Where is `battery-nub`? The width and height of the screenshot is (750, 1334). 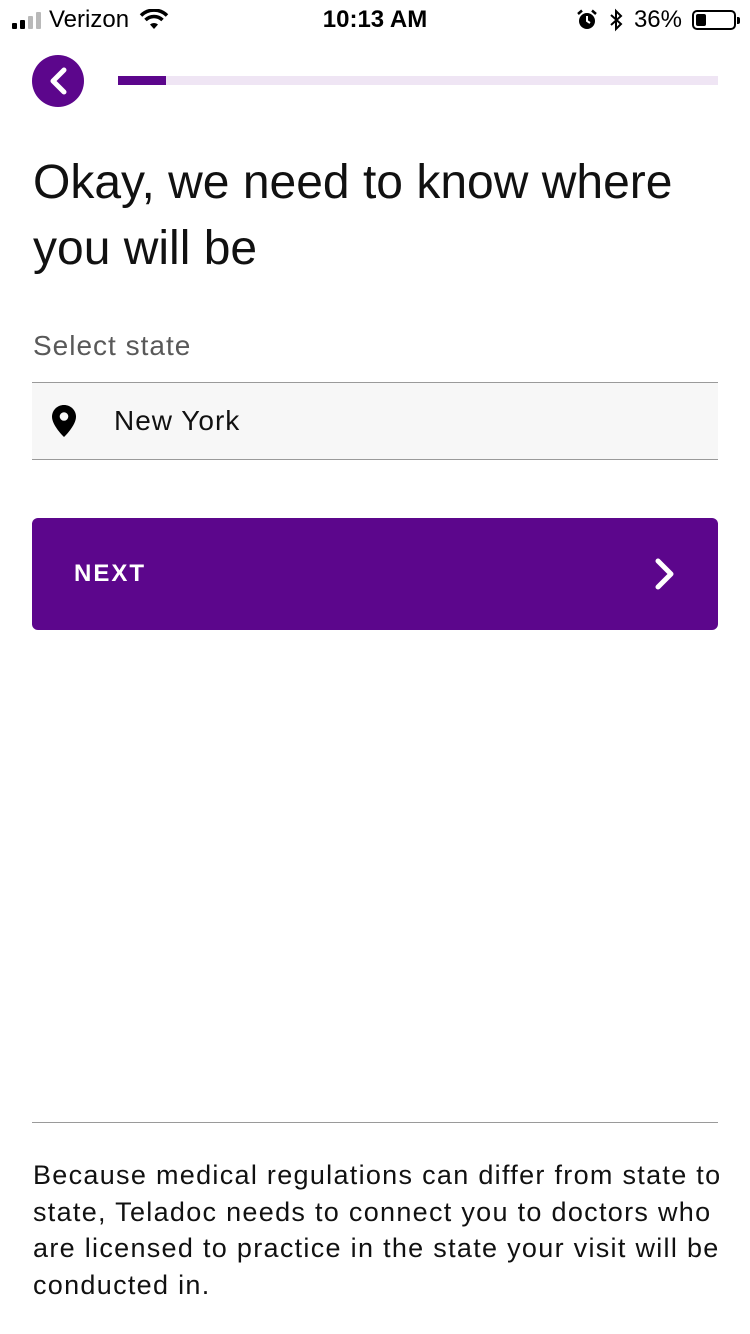
battery-nub is located at coordinates (738, 20).